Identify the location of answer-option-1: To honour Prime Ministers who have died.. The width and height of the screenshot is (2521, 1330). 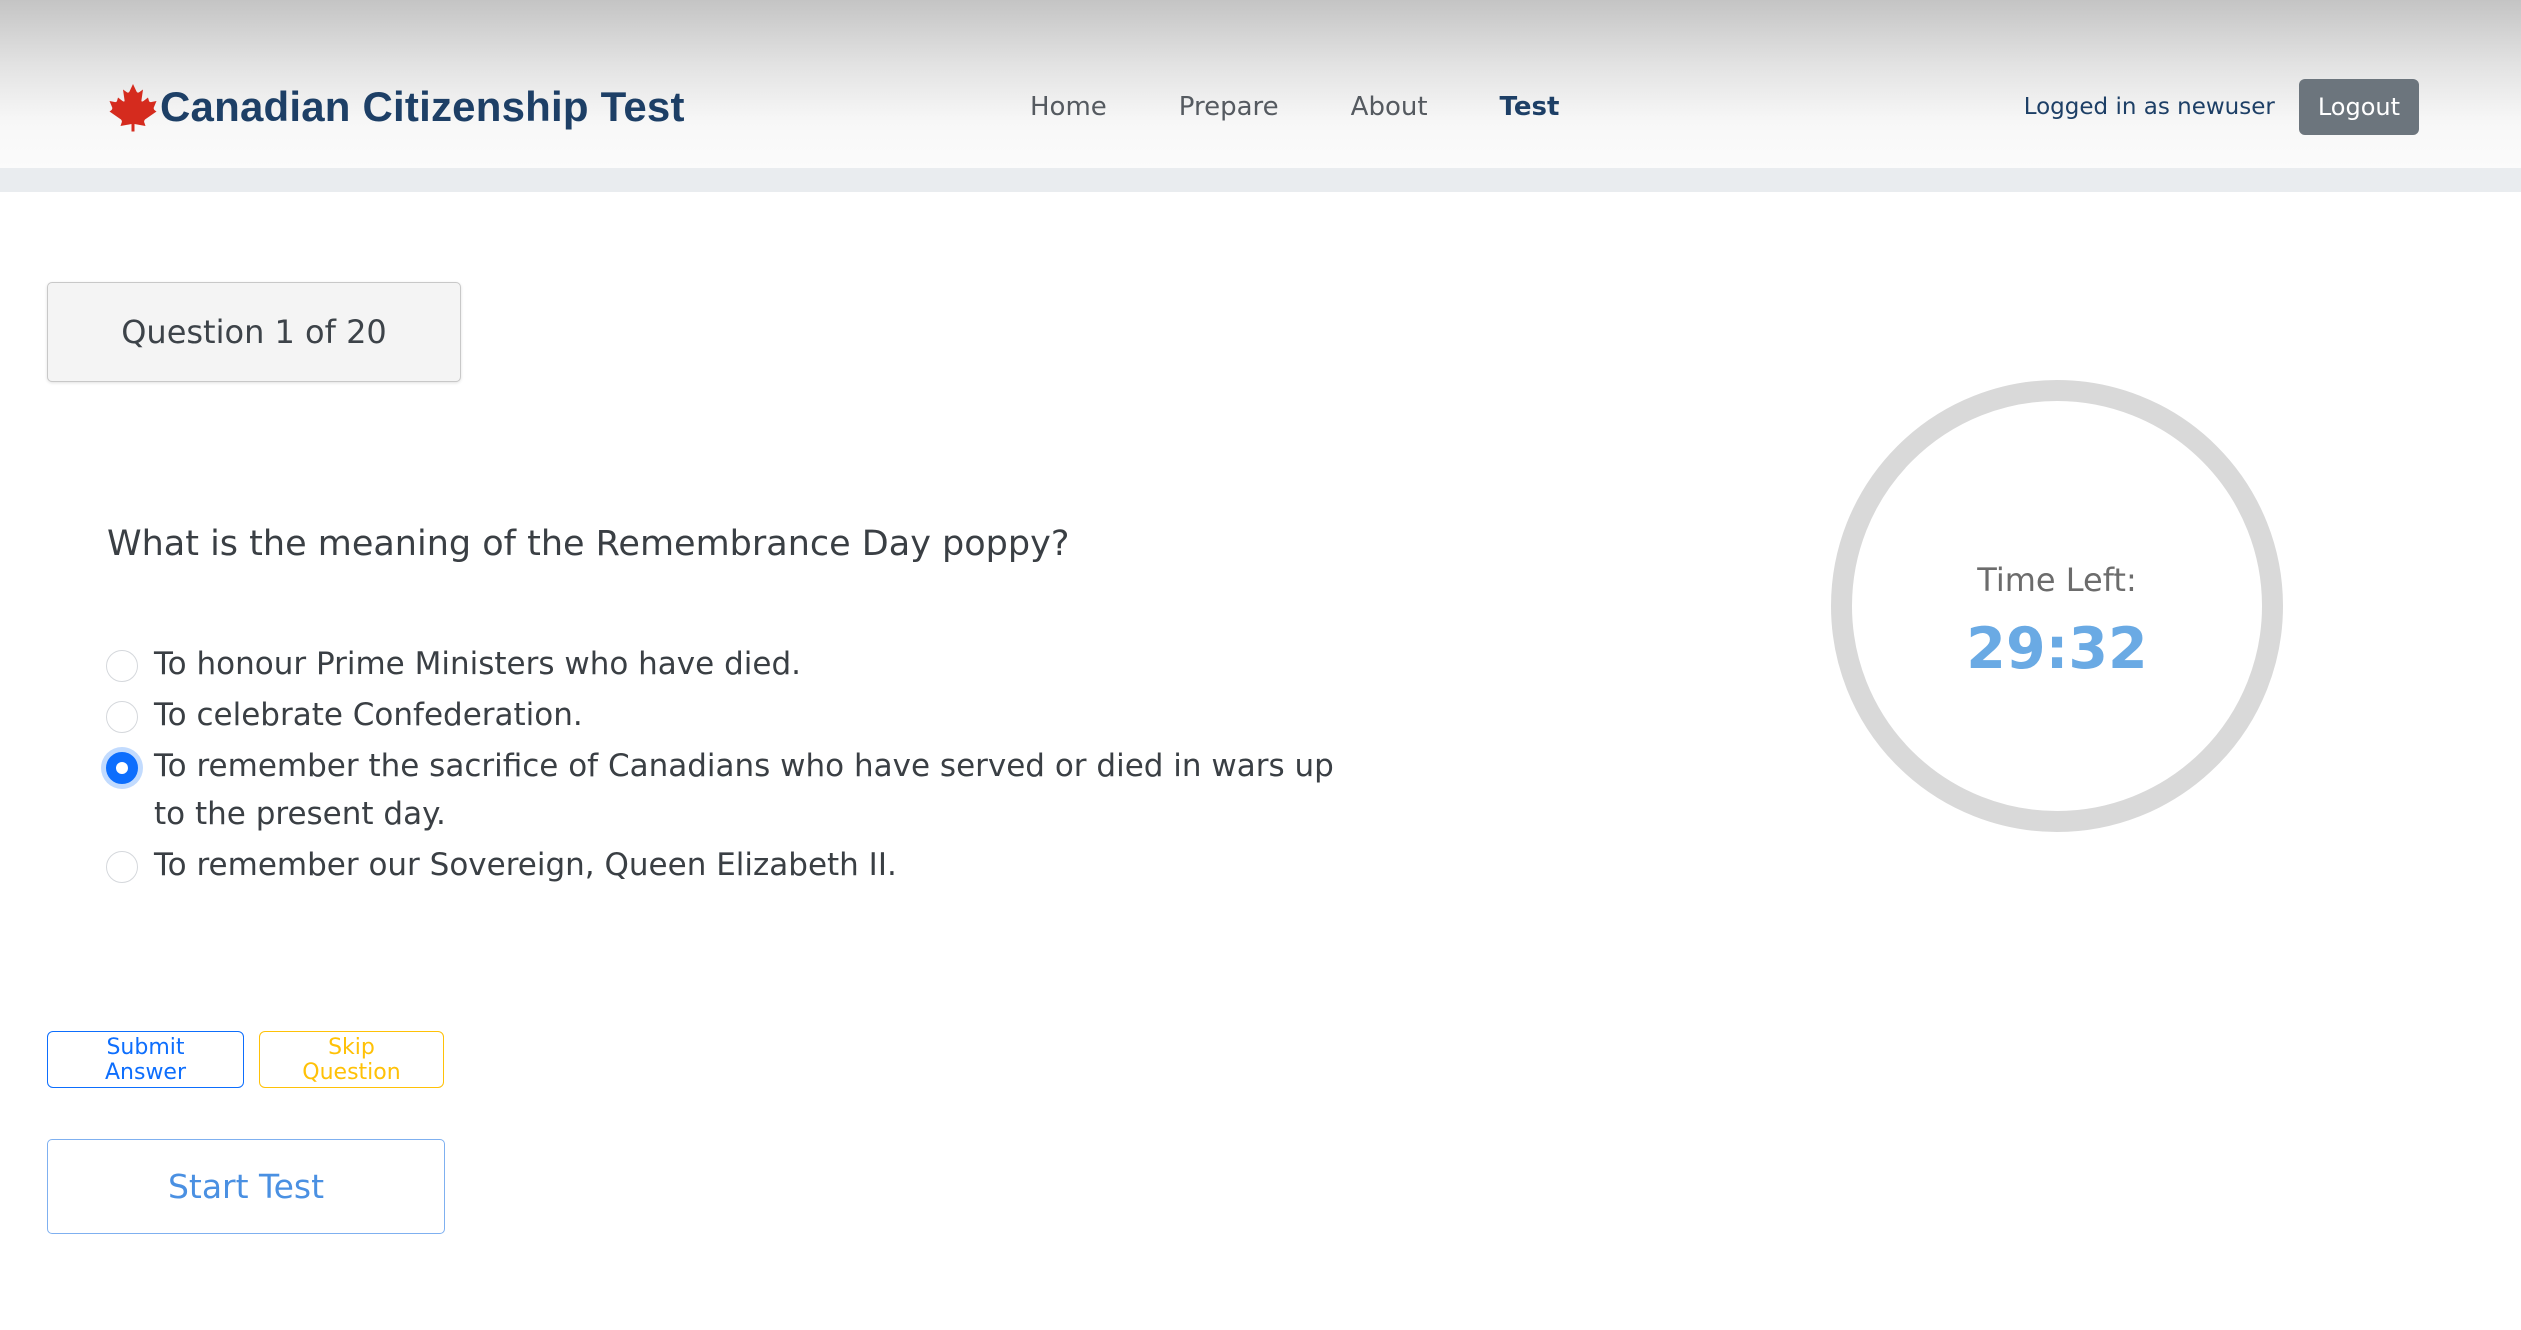
(726, 664).